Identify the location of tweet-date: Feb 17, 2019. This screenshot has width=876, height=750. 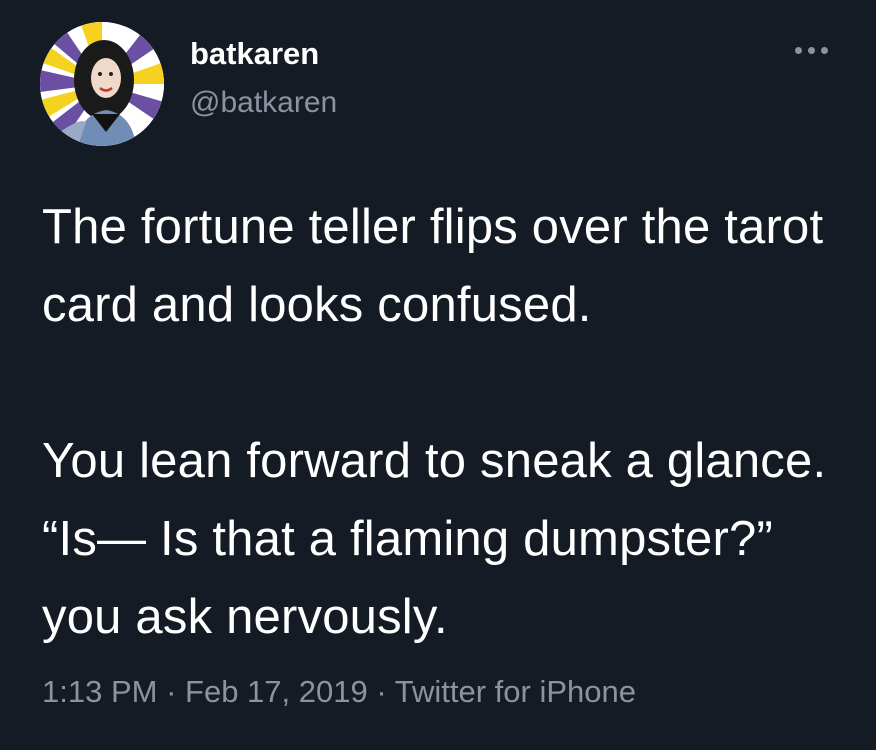
(276, 691).